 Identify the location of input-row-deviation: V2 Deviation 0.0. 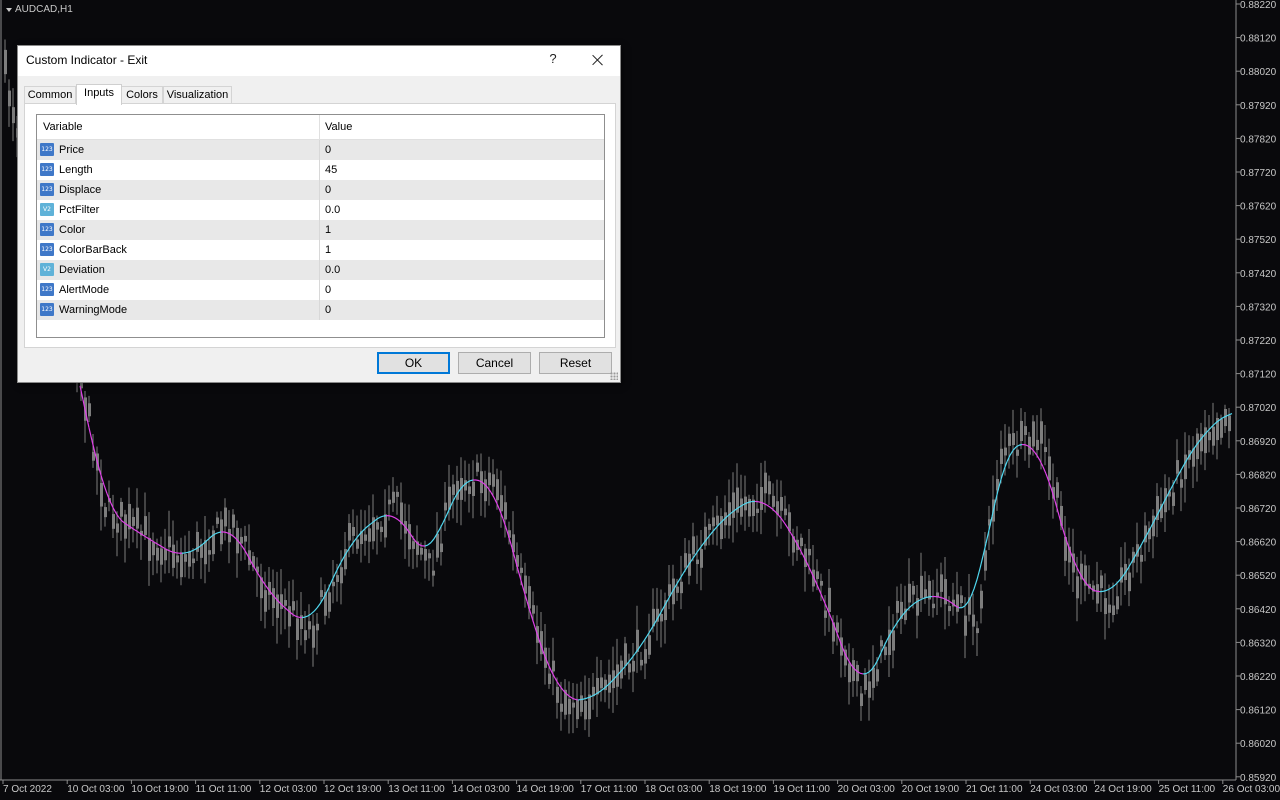
(320, 270).